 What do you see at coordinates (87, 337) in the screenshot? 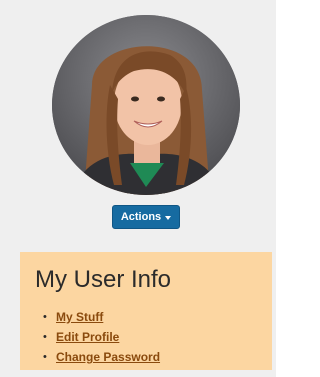
I see `edit-profile-link: Edit Profile` at bounding box center [87, 337].